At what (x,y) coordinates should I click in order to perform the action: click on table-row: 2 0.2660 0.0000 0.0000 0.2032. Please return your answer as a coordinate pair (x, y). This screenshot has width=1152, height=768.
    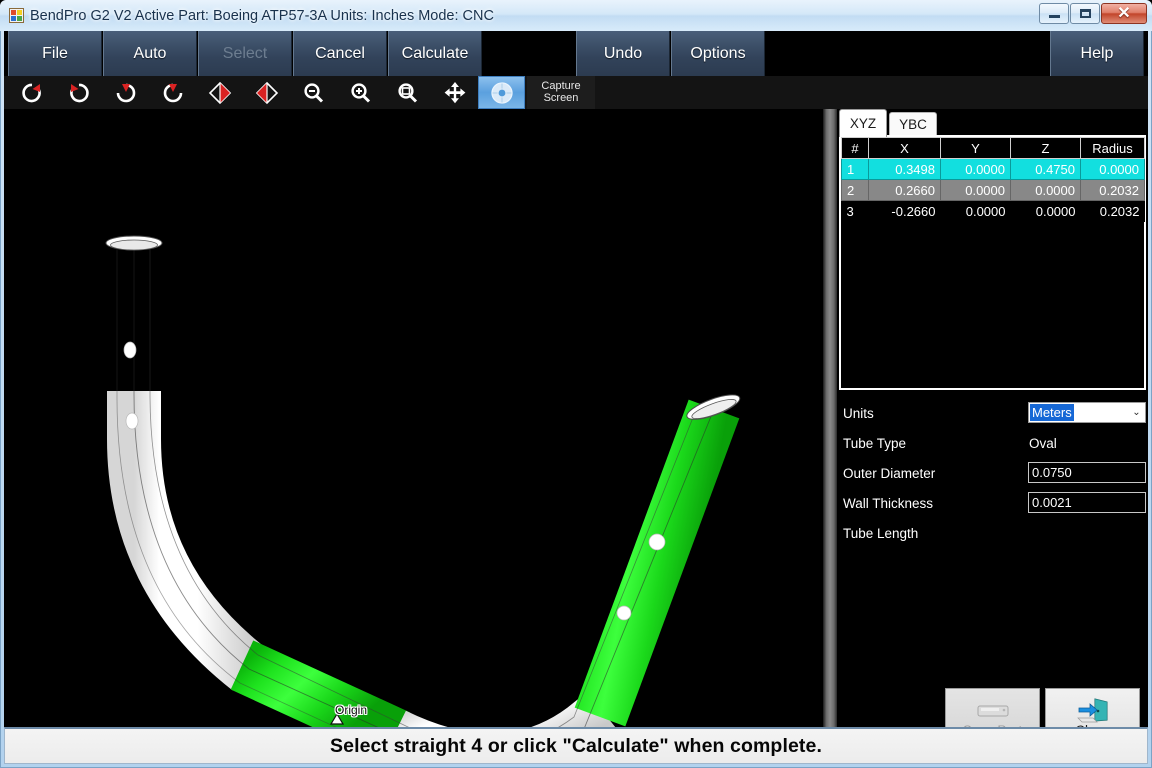
    Looking at the image, I should click on (993, 190).